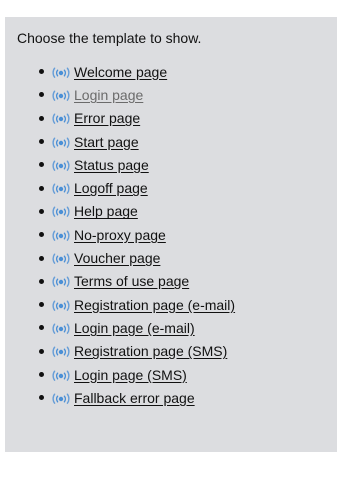  I want to click on list-item: Terms of use page, so click(188, 281).